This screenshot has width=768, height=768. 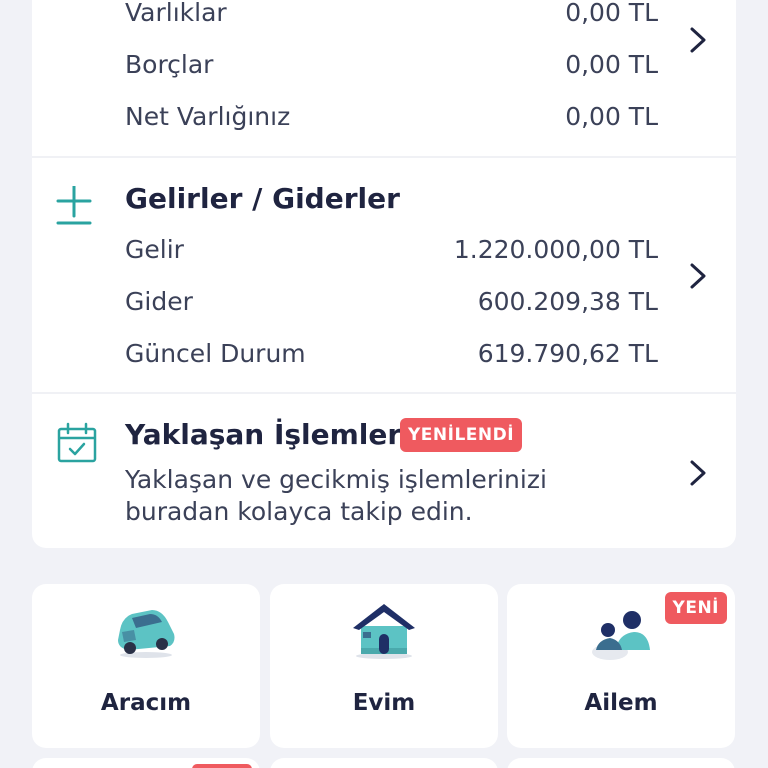 I want to click on tile-label: Aracım, so click(x=146, y=703).